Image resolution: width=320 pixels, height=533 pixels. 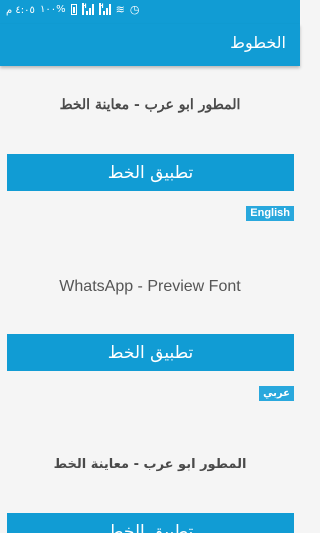 I want to click on status-time: ٤:٠٥ م, so click(x=20, y=10).